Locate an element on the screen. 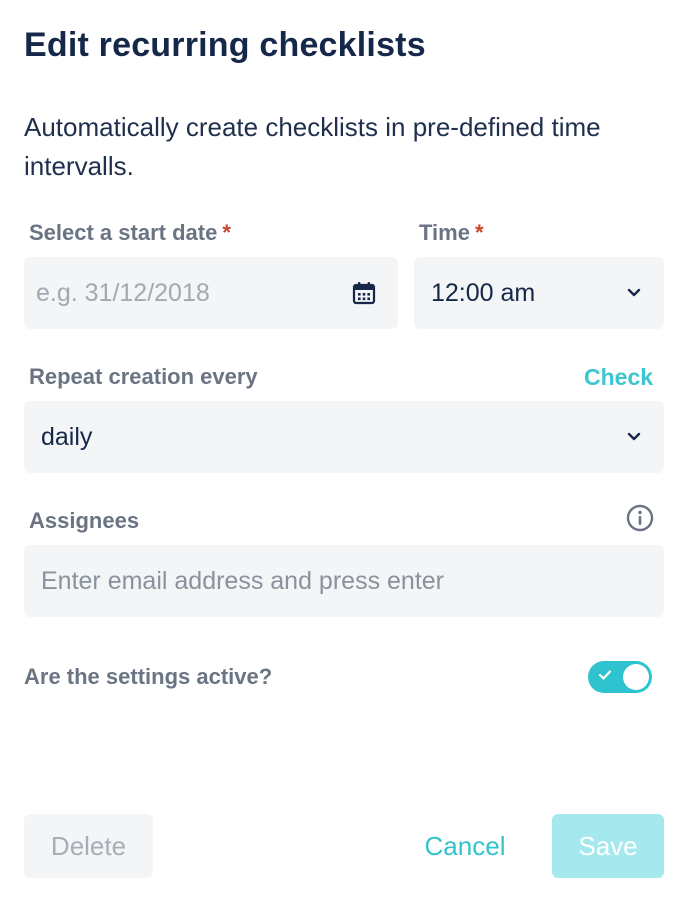  start-date-label-text: Select a start date is located at coordinates (123, 232).